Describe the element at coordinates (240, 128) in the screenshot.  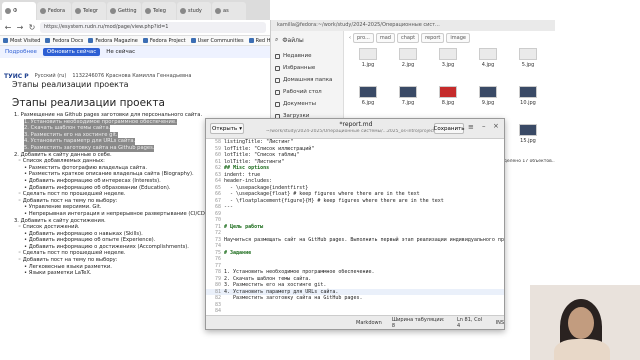
I see `chevron-down-icon: ▾` at that location.